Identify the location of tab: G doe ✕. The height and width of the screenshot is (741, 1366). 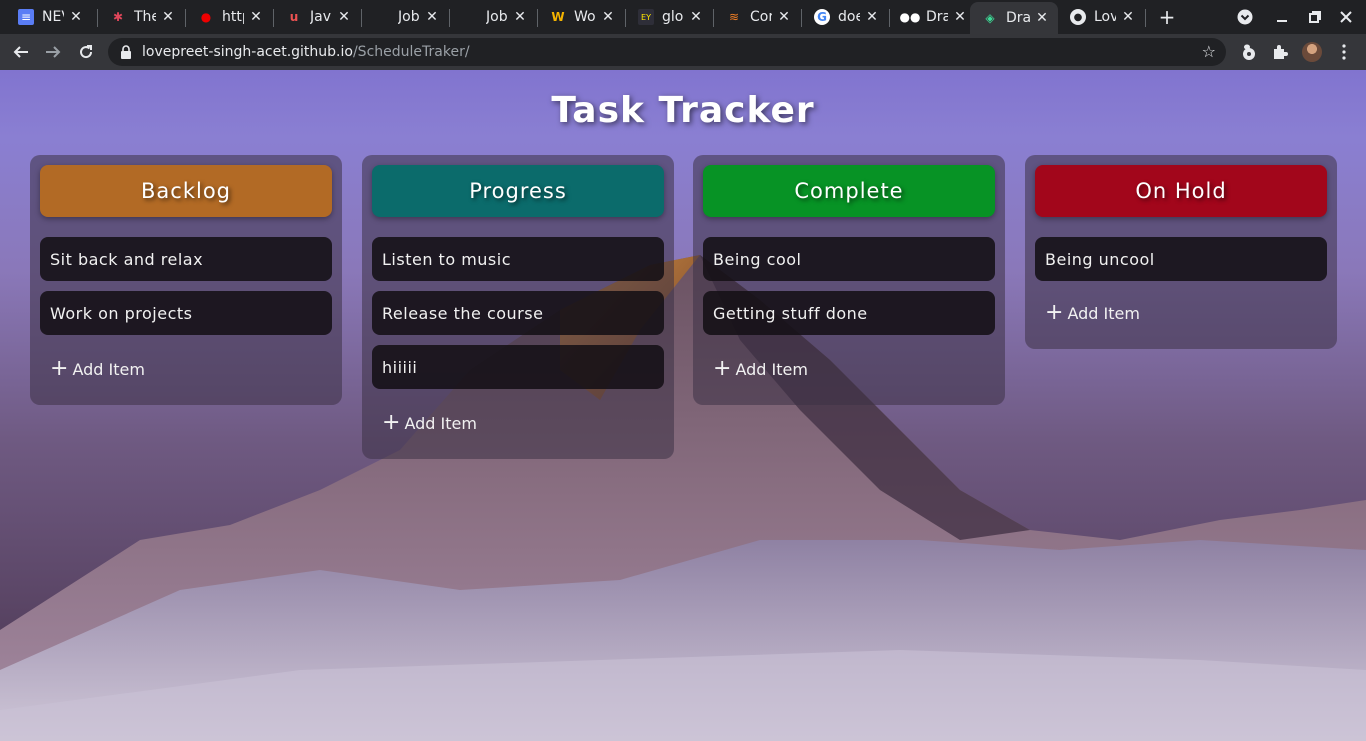
(845, 17).